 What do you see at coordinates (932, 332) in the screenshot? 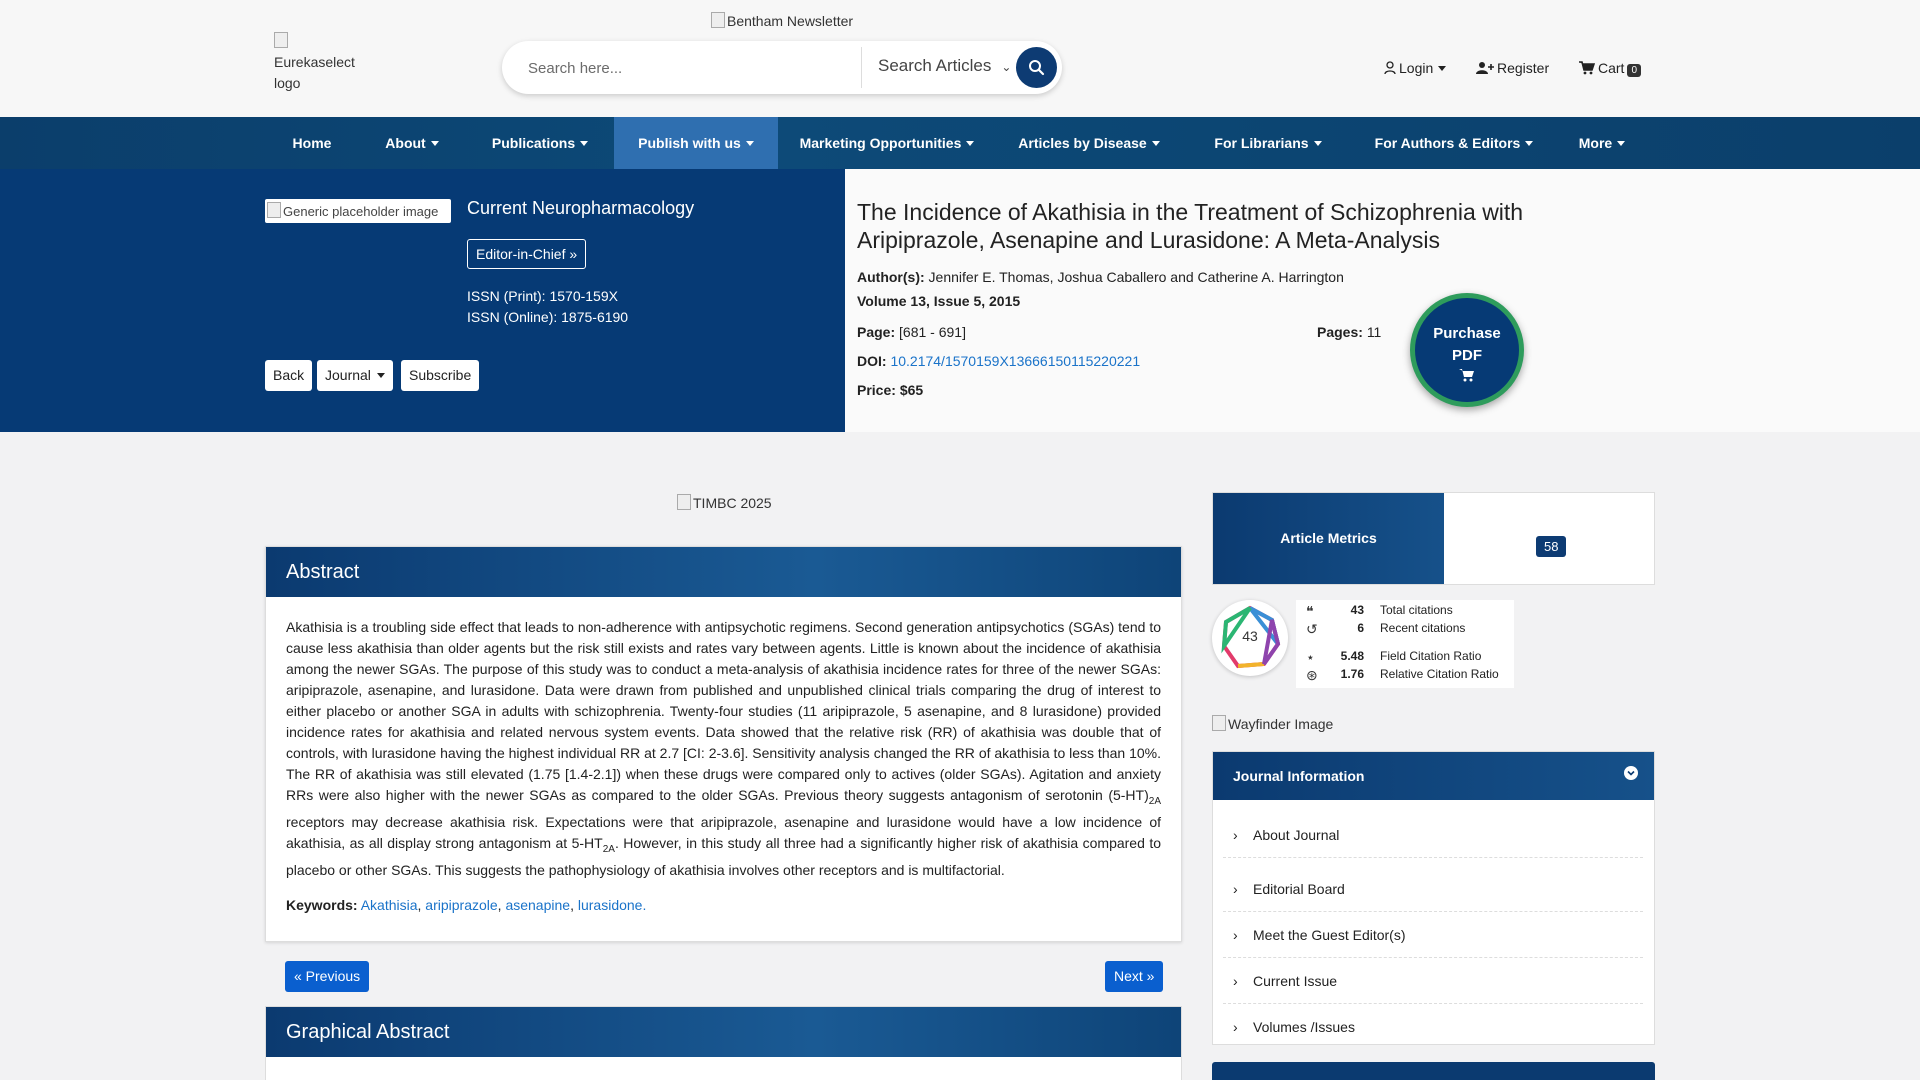
I see `page-value: [681 - 691]` at bounding box center [932, 332].